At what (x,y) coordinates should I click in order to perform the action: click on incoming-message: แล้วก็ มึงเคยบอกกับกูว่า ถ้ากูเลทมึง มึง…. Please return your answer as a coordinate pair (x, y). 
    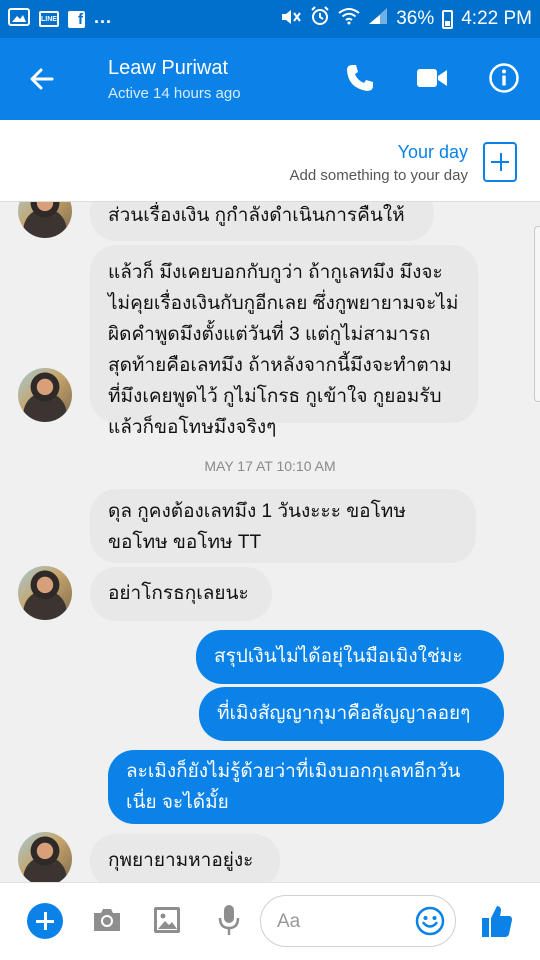
    Looking at the image, I should click on (284, 341).